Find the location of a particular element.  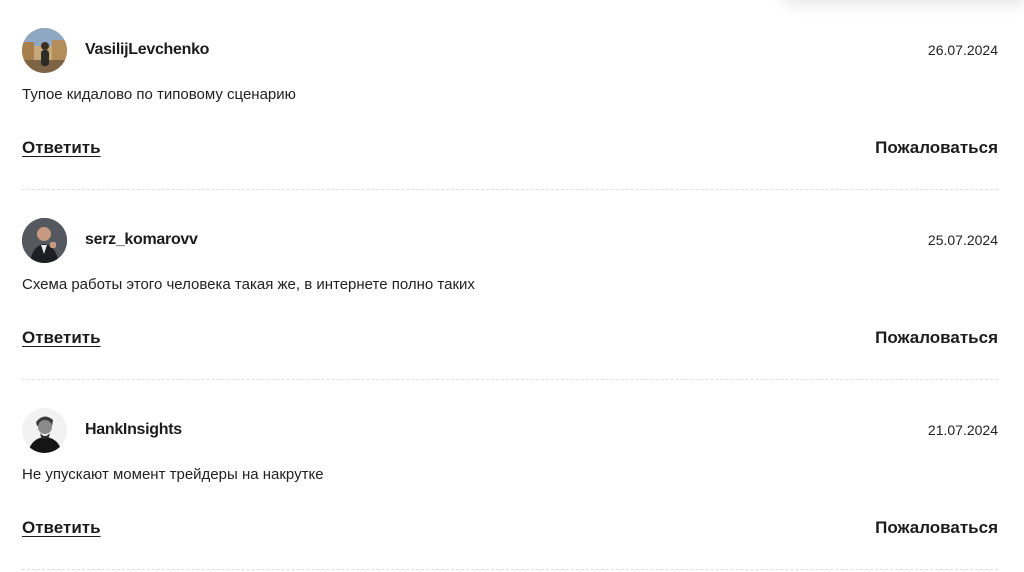

comment-date: 21.07.2024 is located at coordinates (962, 430).